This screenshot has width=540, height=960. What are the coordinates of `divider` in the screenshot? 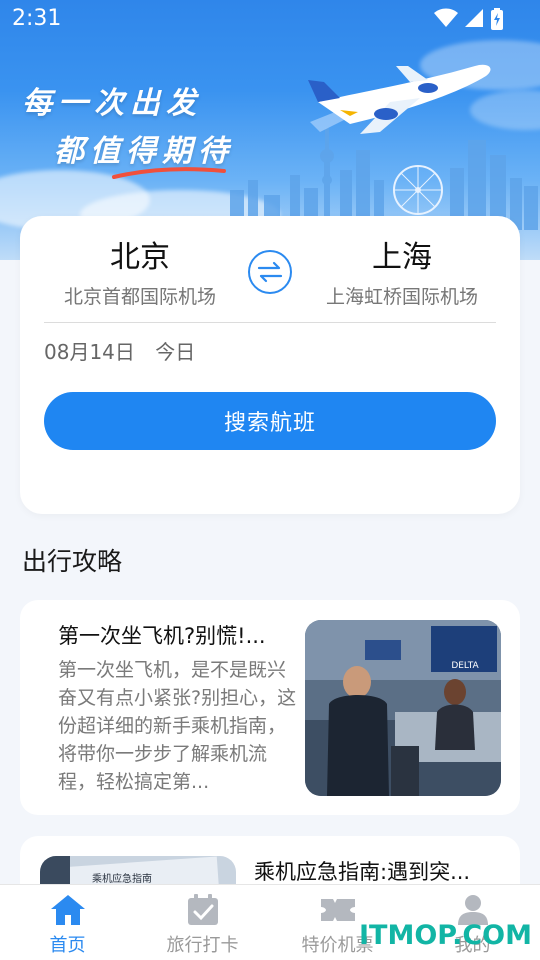 It's located at (270, 322).